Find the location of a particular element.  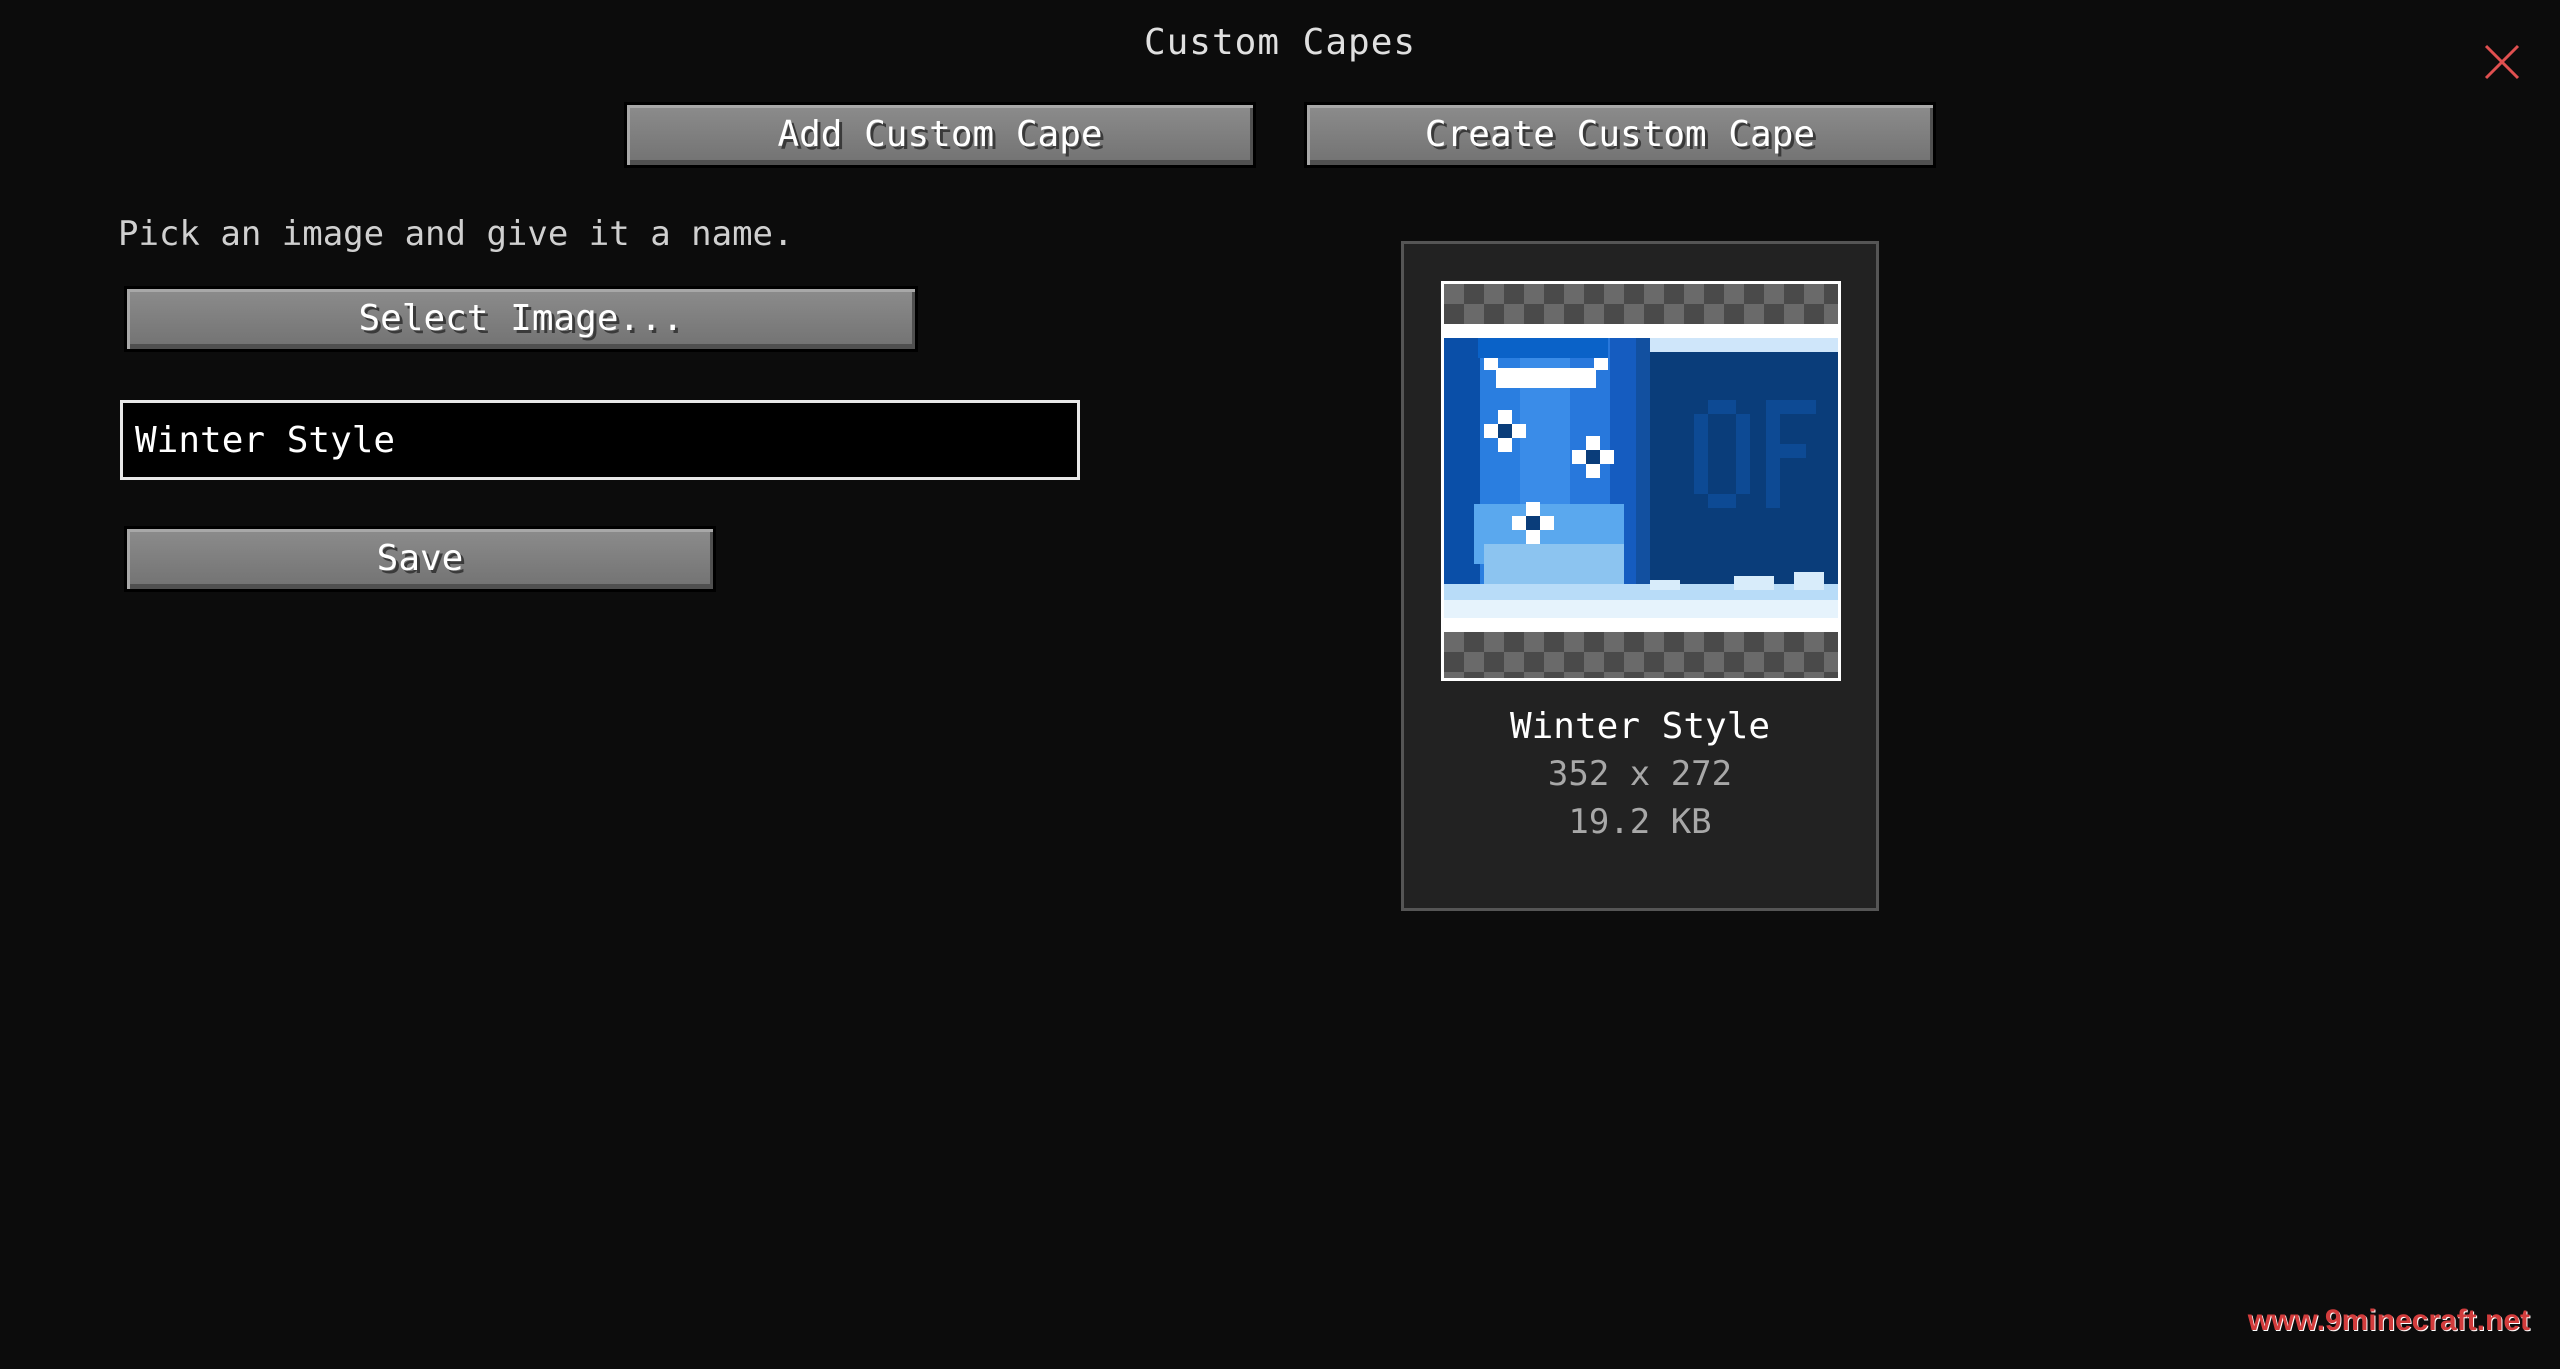

create-custom-cape-button: Create Custom Cape is located at coordinates (1620, 135).